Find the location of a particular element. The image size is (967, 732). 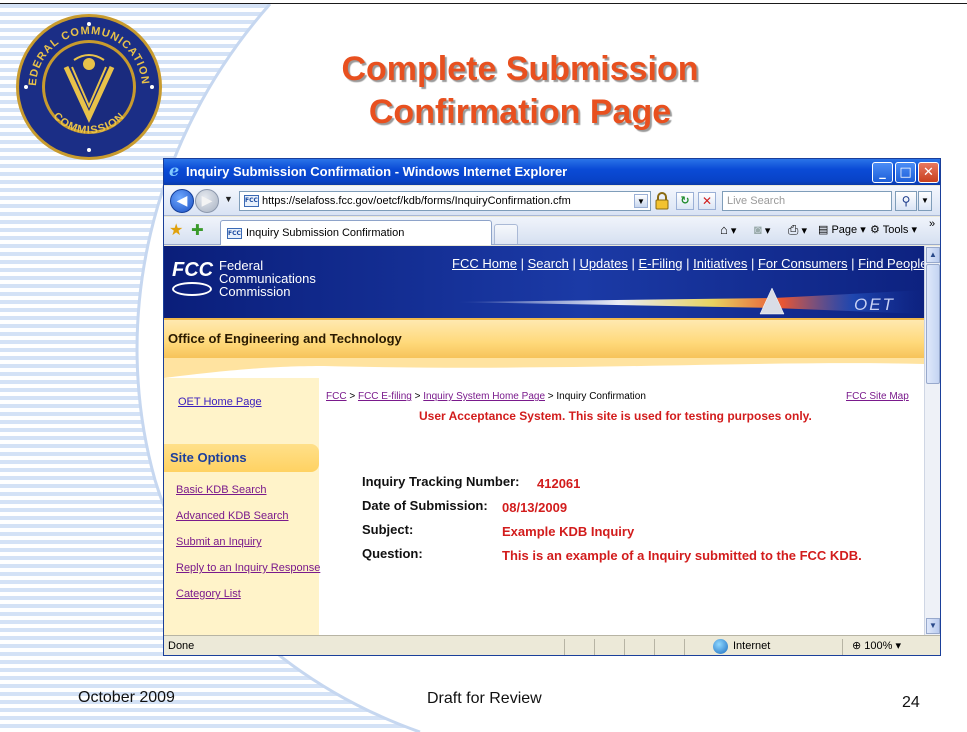

new-tab-button is located at coordinates (506, 234).